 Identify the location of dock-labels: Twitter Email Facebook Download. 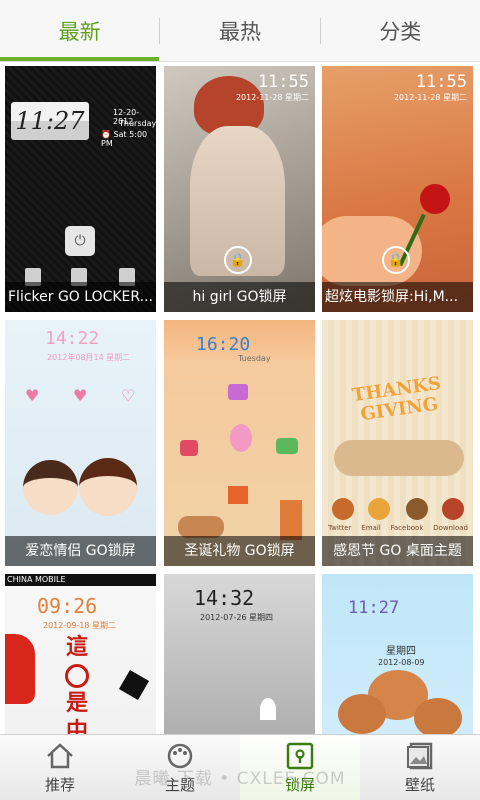
(398, 528).